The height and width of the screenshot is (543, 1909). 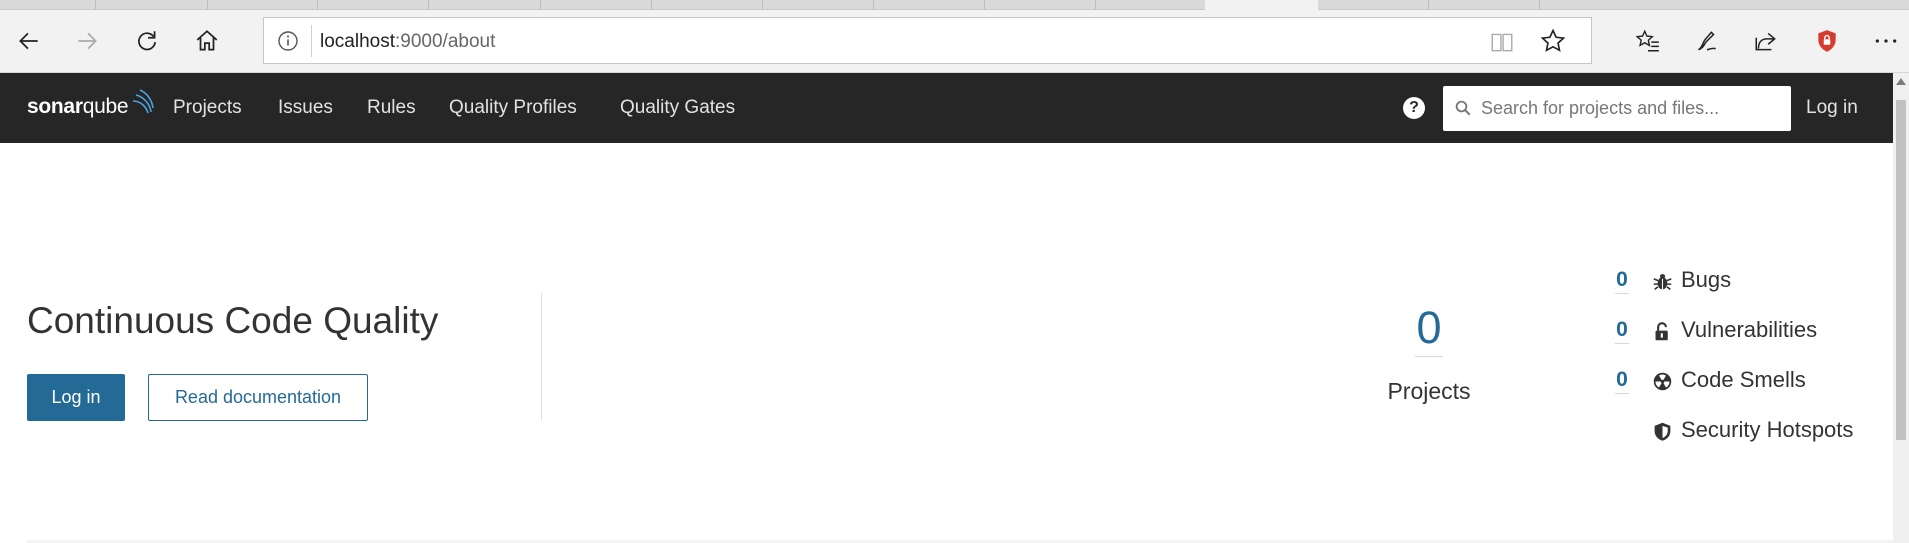 What do you see at coordinates (1502, 42) in the screenshot?
I see `reading-view-icon` at bounding box center [1502, 42].